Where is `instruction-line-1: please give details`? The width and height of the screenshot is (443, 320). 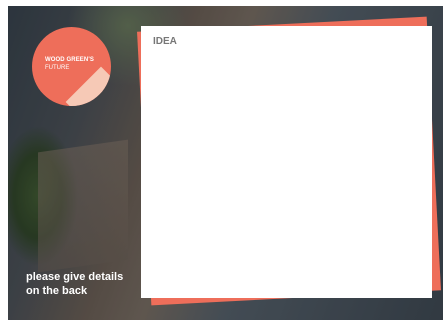
instruction-line-1: please give details is located at coordinates (75, 277).